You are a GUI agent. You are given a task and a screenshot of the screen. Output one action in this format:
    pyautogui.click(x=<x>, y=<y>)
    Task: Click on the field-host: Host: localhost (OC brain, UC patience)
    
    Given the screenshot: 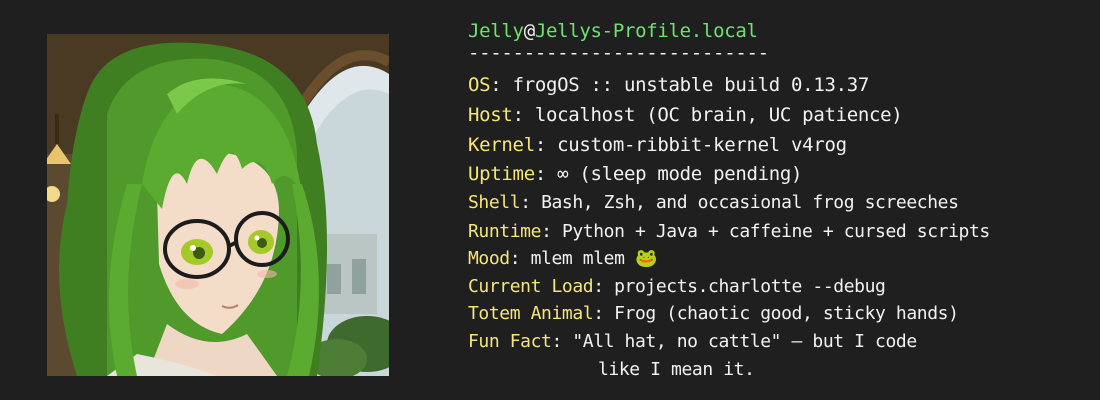 What is the action you would take?
    pyautogui.click(x=685, y=115)
    